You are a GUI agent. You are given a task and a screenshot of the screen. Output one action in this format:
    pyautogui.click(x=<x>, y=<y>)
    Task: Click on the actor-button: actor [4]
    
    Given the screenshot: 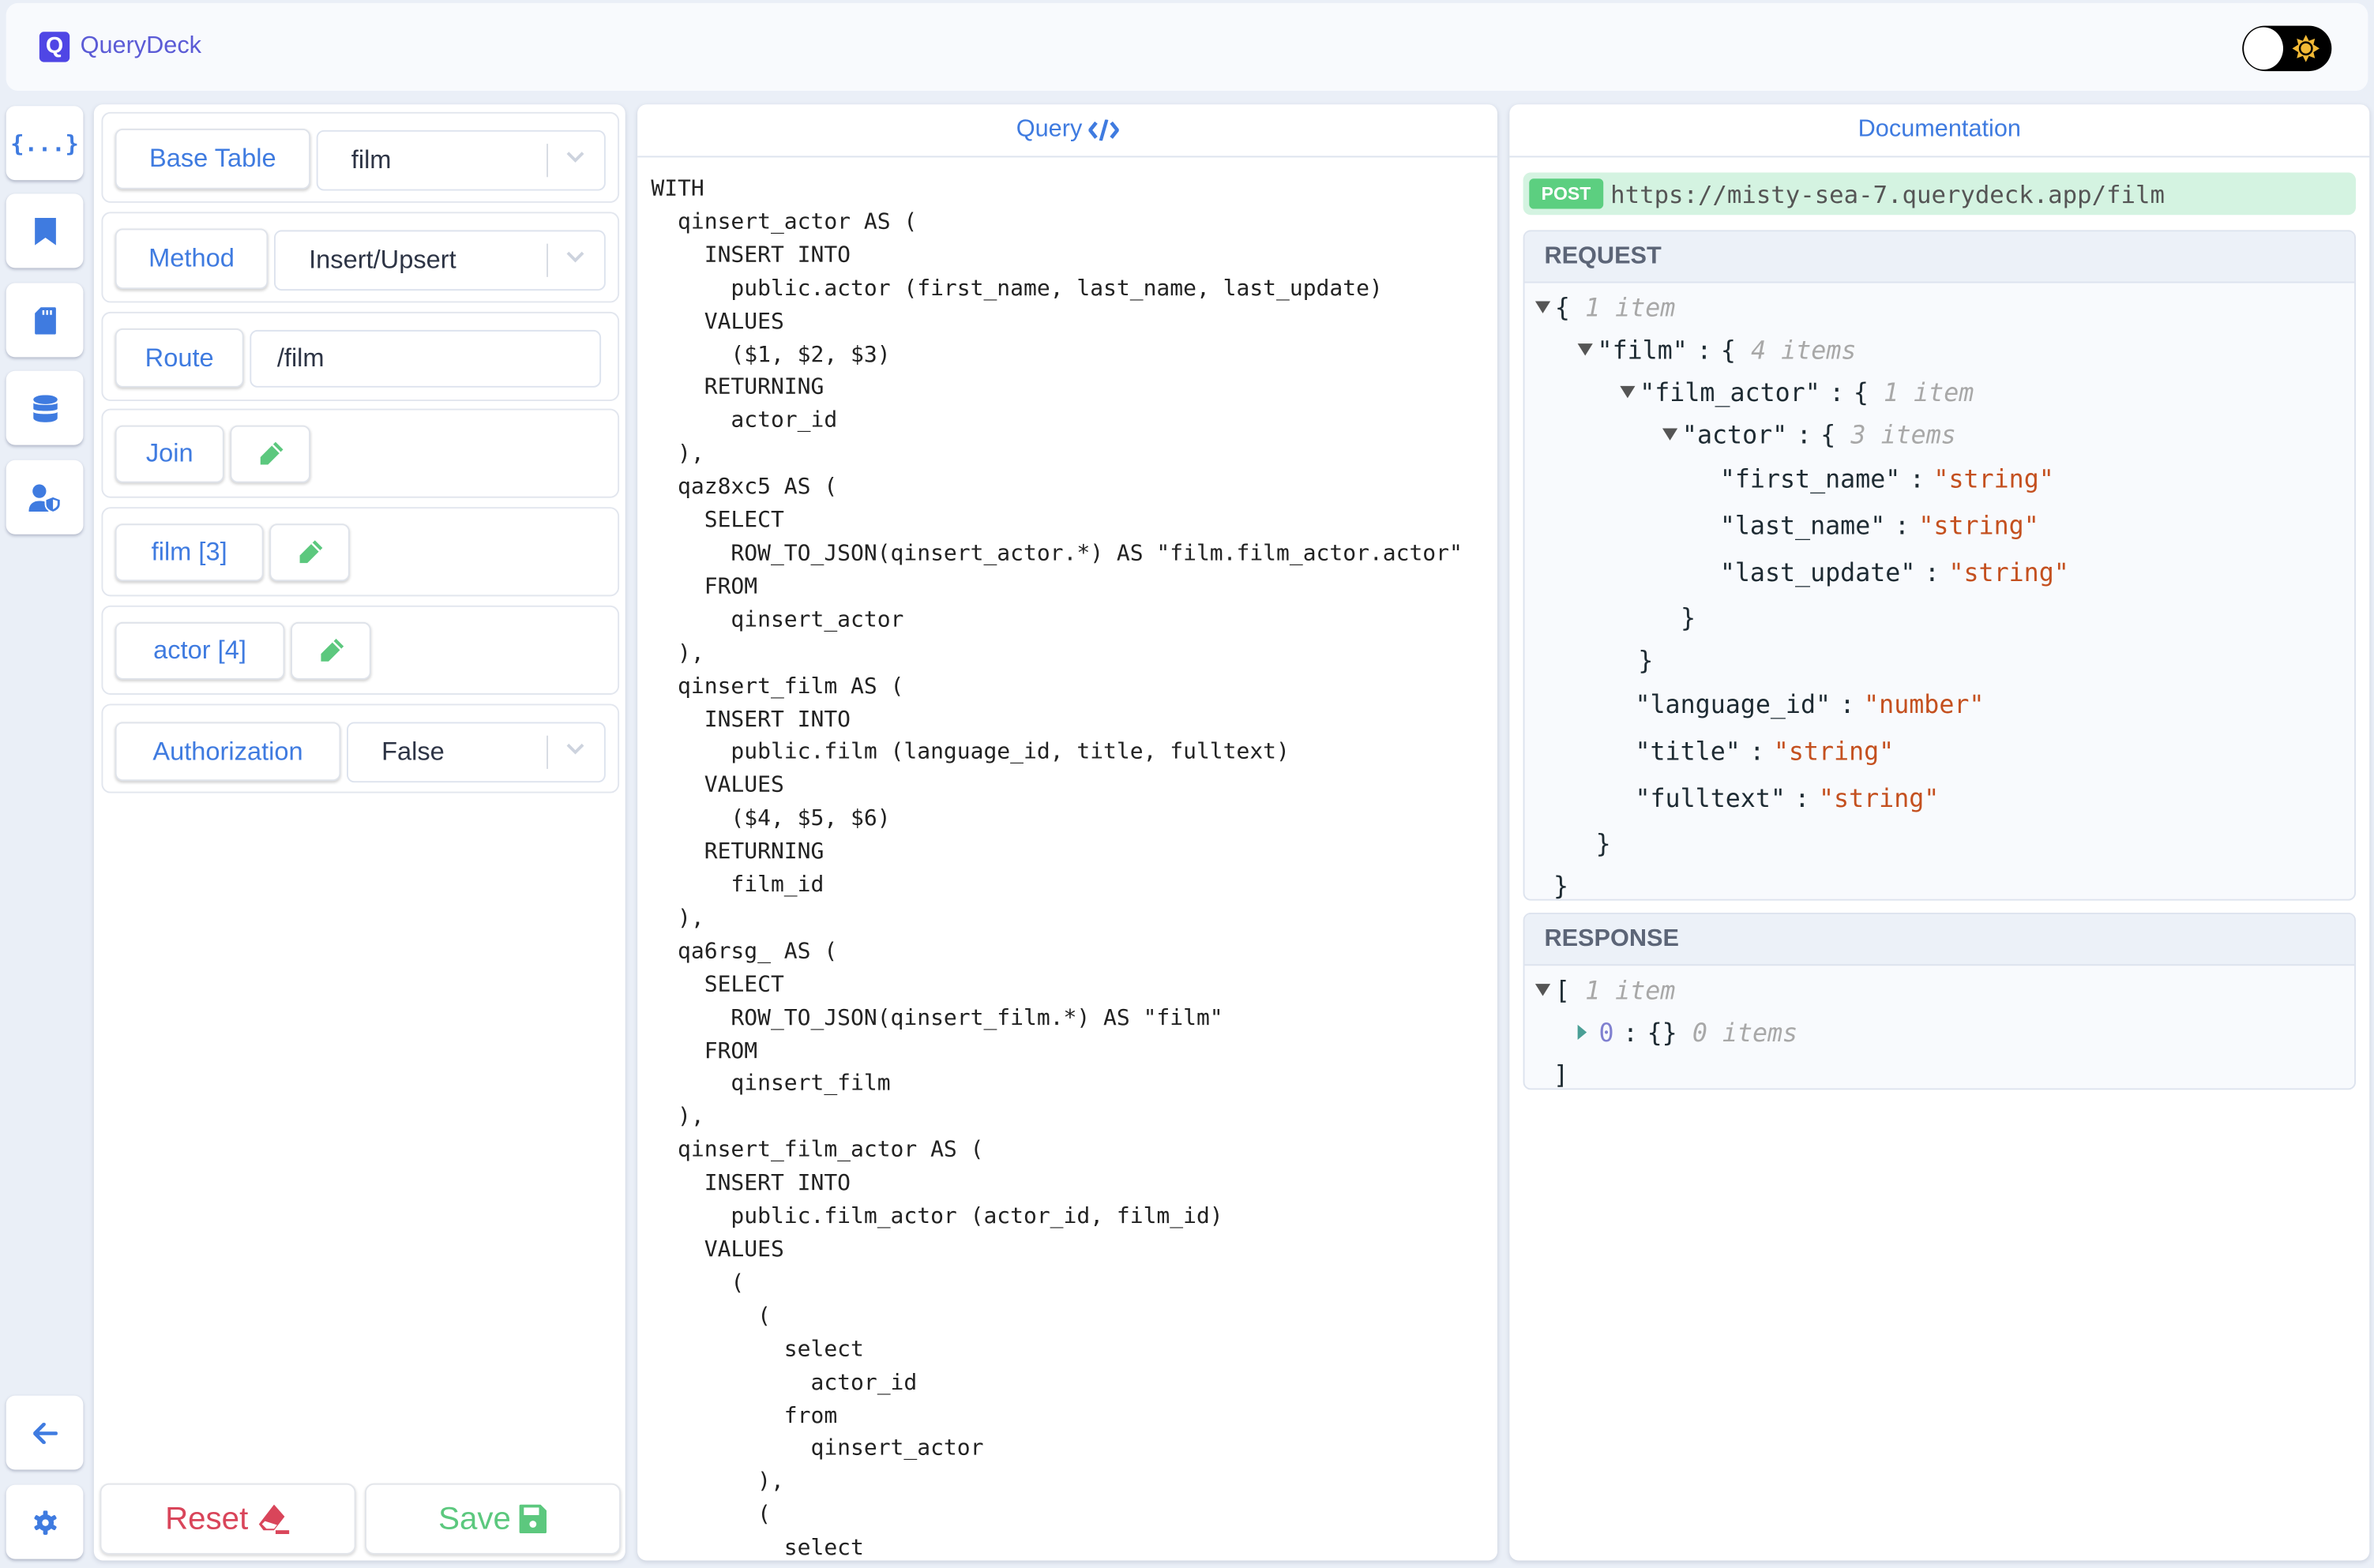 What is the action you would take?
    pyautogui.click(x=200, y=650)
    